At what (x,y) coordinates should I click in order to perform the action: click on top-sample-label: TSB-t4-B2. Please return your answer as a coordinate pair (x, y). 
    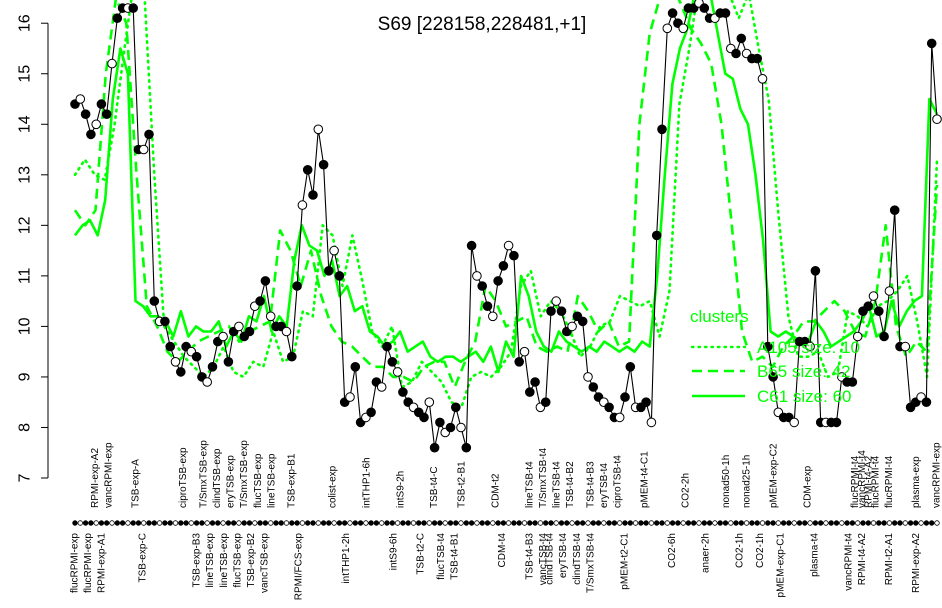
    Looking at the image, I should click on (570, 484).